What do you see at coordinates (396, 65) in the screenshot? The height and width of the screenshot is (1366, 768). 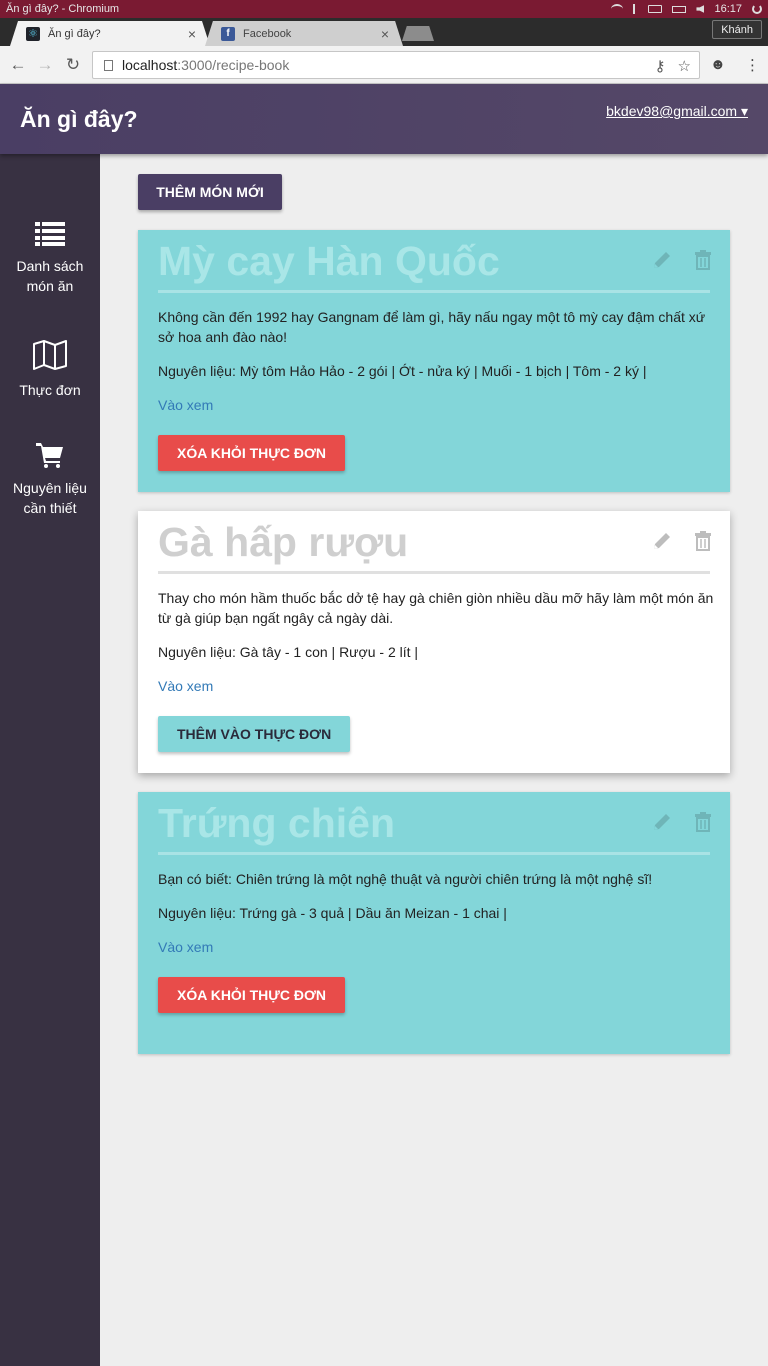 I see `address-bar: localhost:3000/recipe-book ⚷ ☆` at bounding box center [396, 65].